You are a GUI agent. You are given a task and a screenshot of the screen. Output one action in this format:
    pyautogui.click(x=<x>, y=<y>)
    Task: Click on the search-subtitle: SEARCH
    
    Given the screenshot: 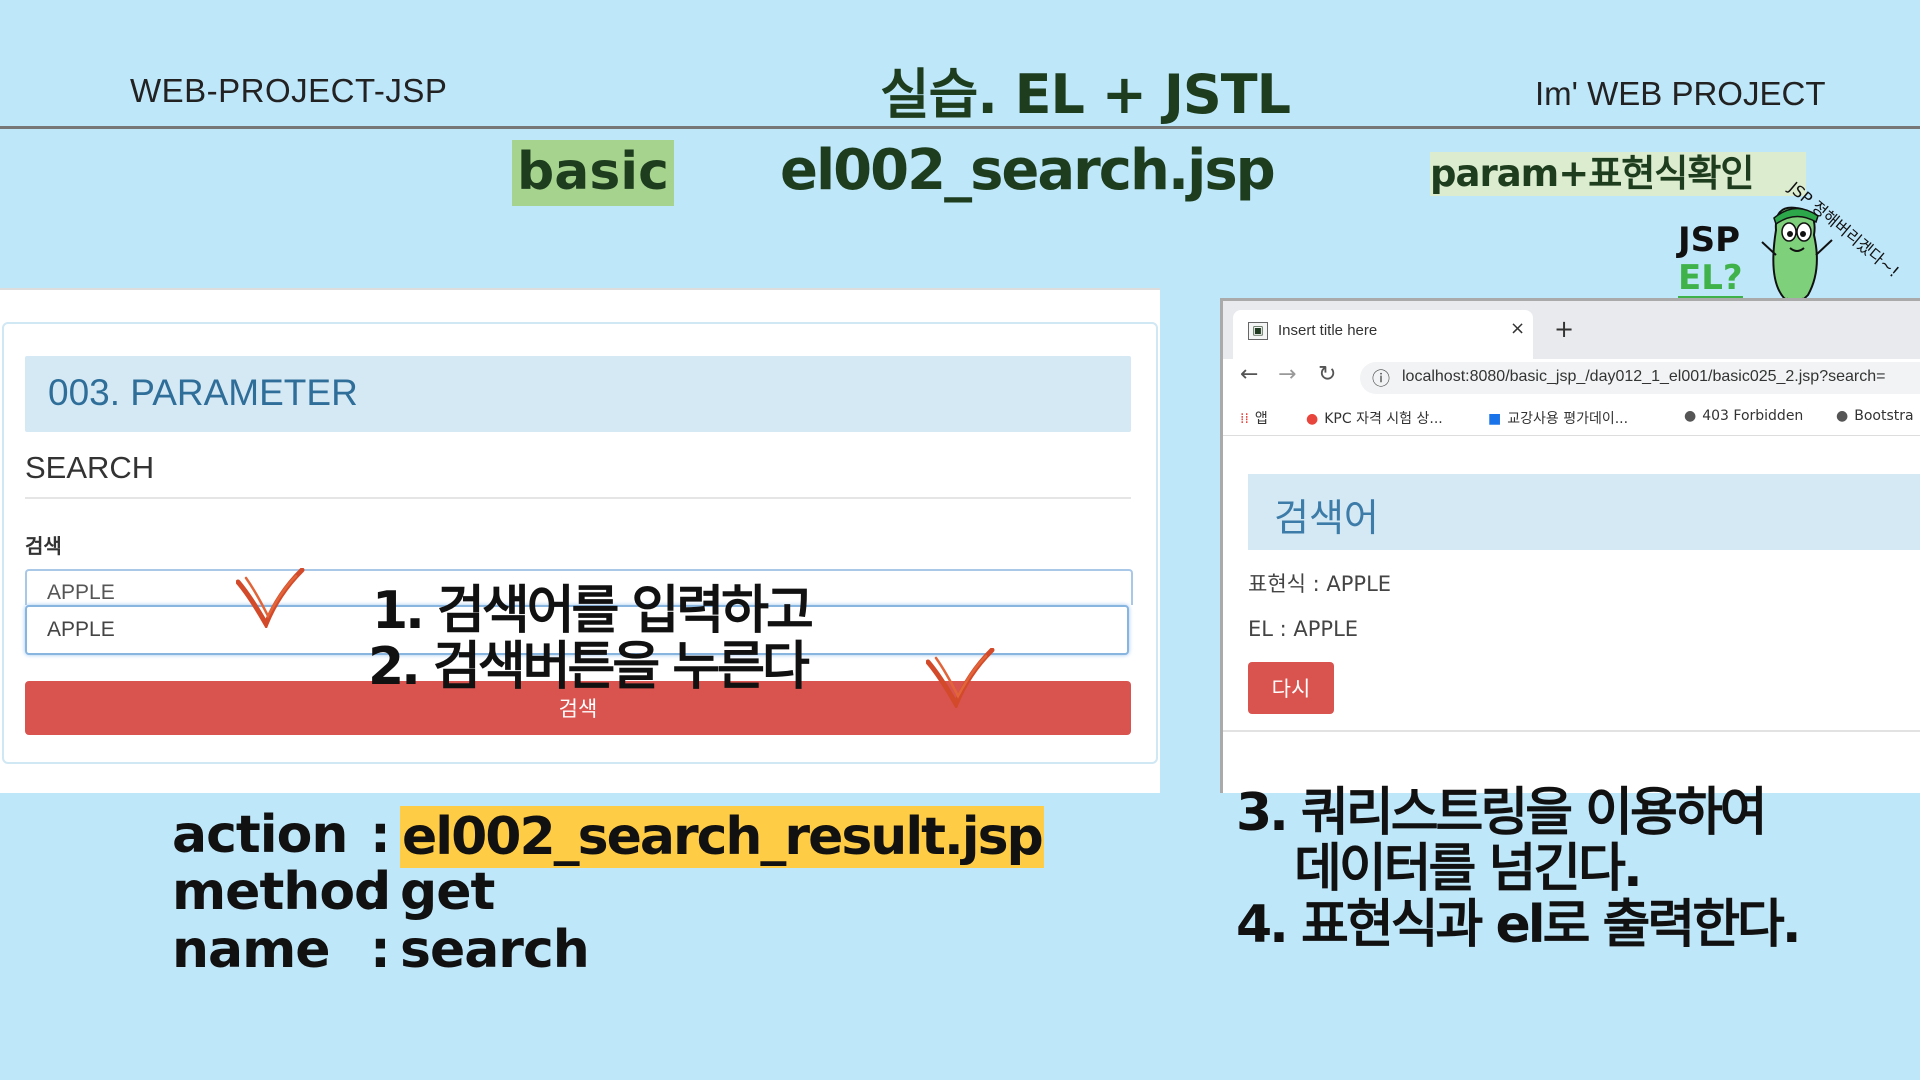 What is the action you would take?
    pyautogui.click(x=90, y=467)
    